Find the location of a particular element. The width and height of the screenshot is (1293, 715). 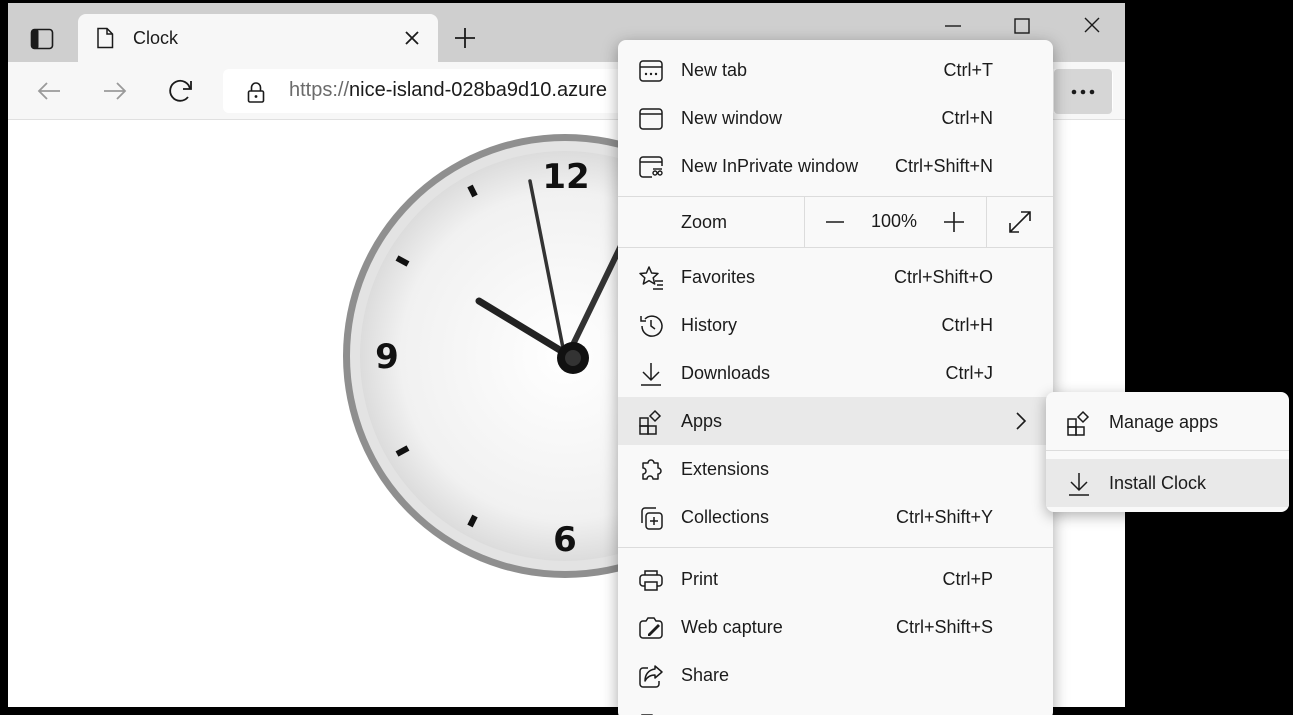

url-host: nice-island-028ba9d10.azure is located at coordinates (478, 90).